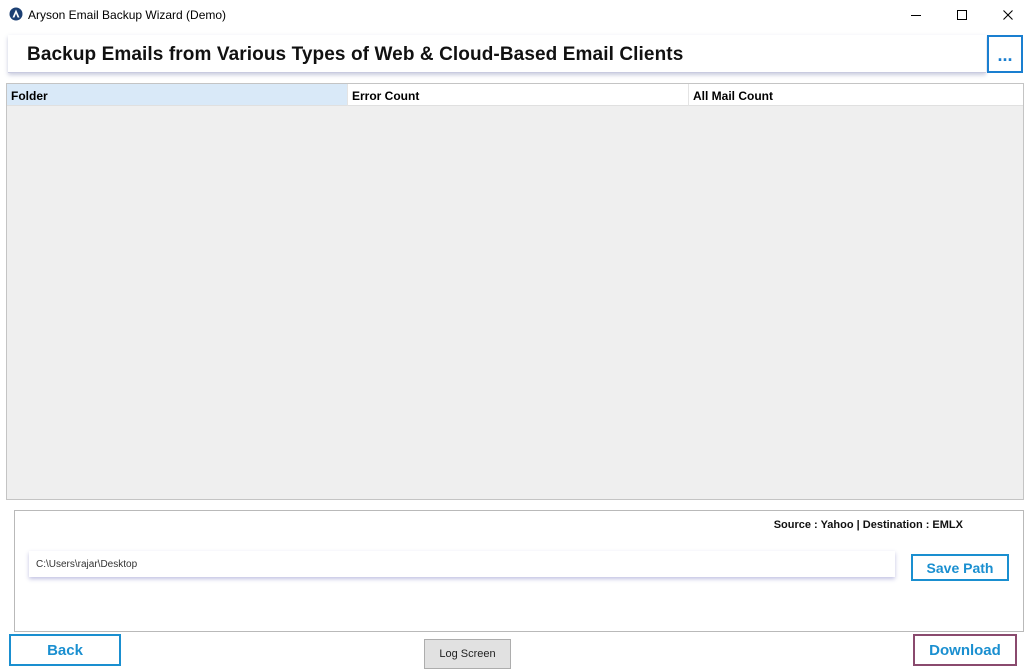 Image resolution: width=1024 pixels, height=670 pixels. What do you see at coordinates (517, 95) in the screenshot?
I see `column-header-error-count: Error Count` at bounding box center [517, 95].